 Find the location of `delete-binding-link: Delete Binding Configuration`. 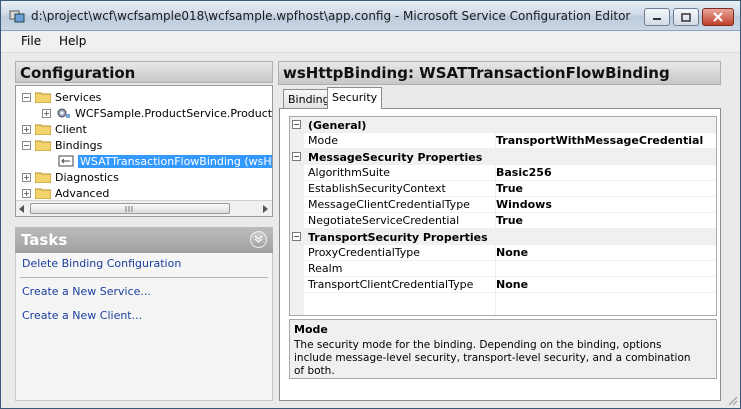

delete-binding-link: Delete Binding Configuration is located at coordinates (101, 263).